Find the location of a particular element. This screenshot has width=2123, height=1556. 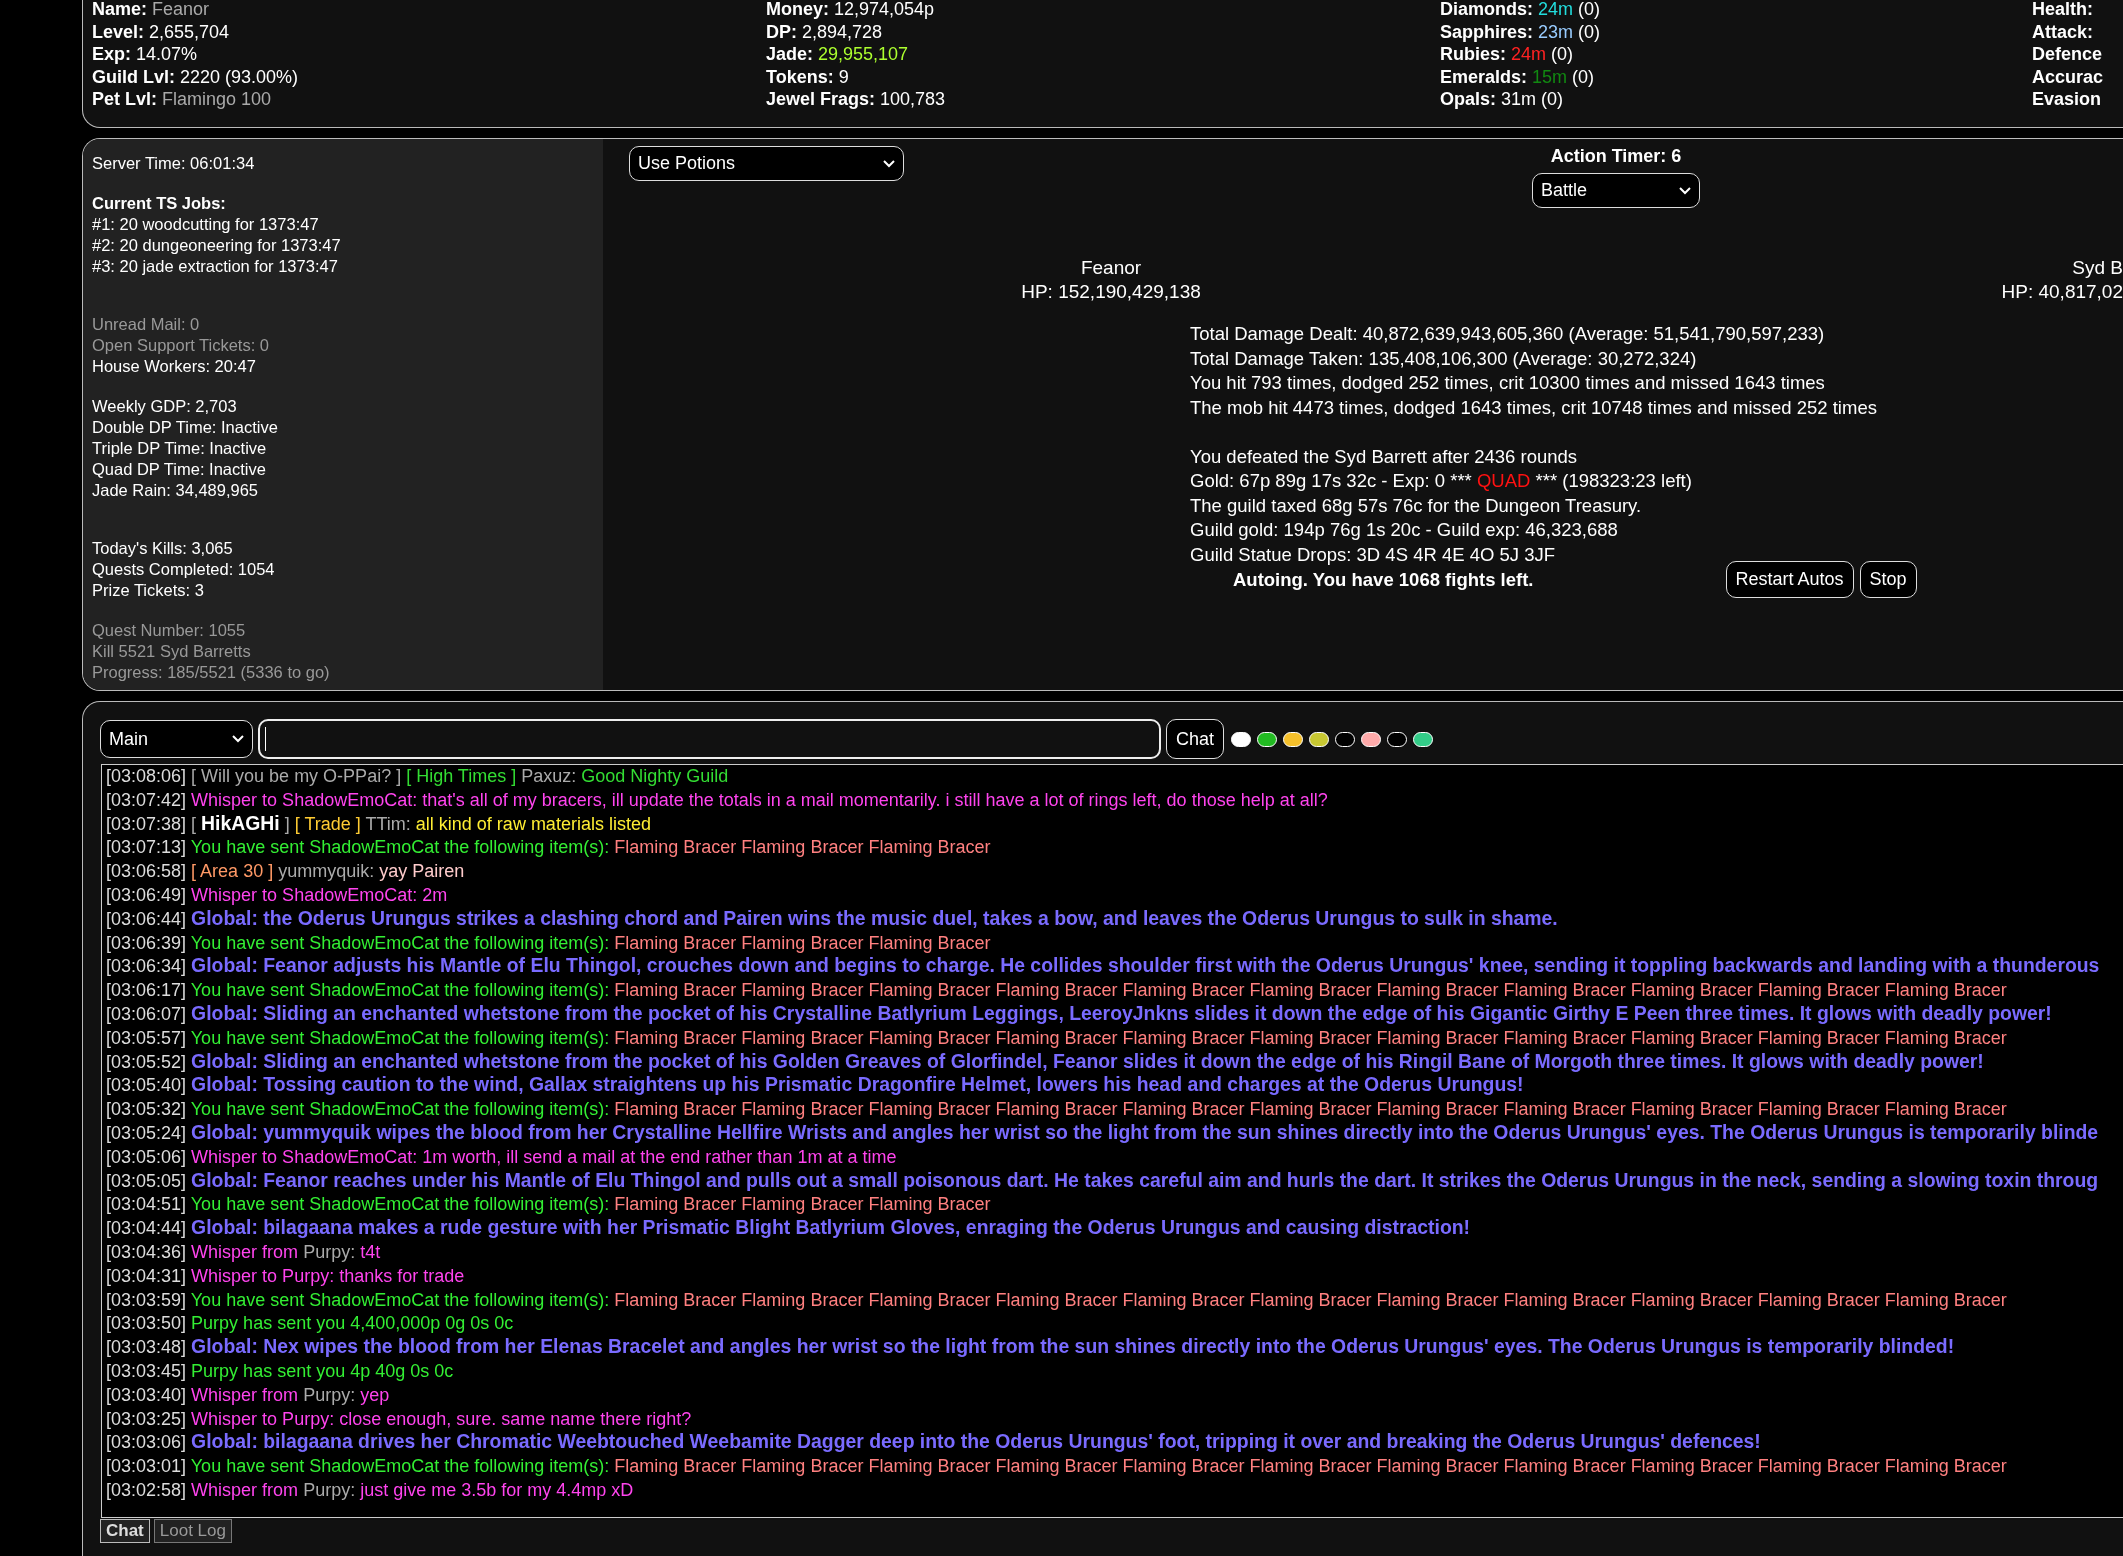

info-line: House Workers: 20:47 is located at coordinates (174, 366).